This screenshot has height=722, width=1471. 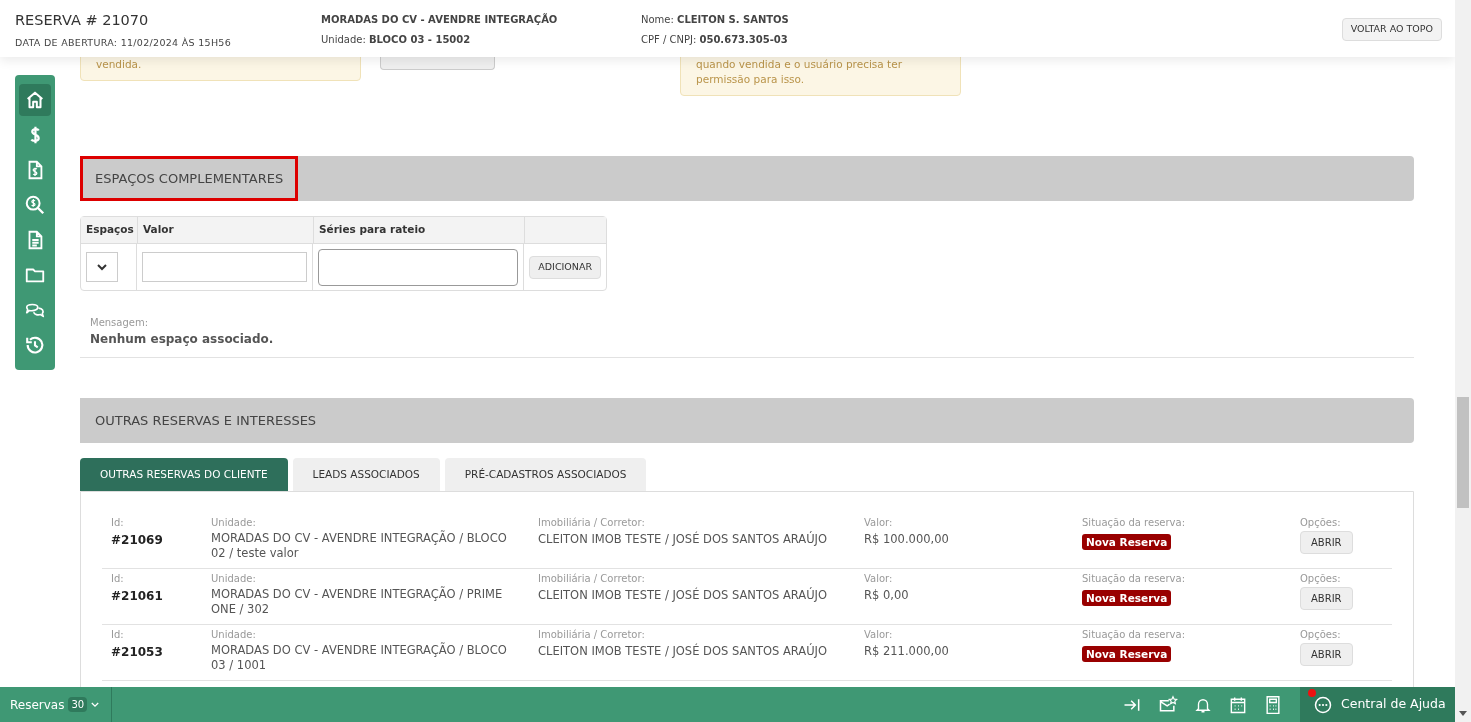 I want to click on unit-value: BLOCO 03 - 15002, so click(x=419, y=39).